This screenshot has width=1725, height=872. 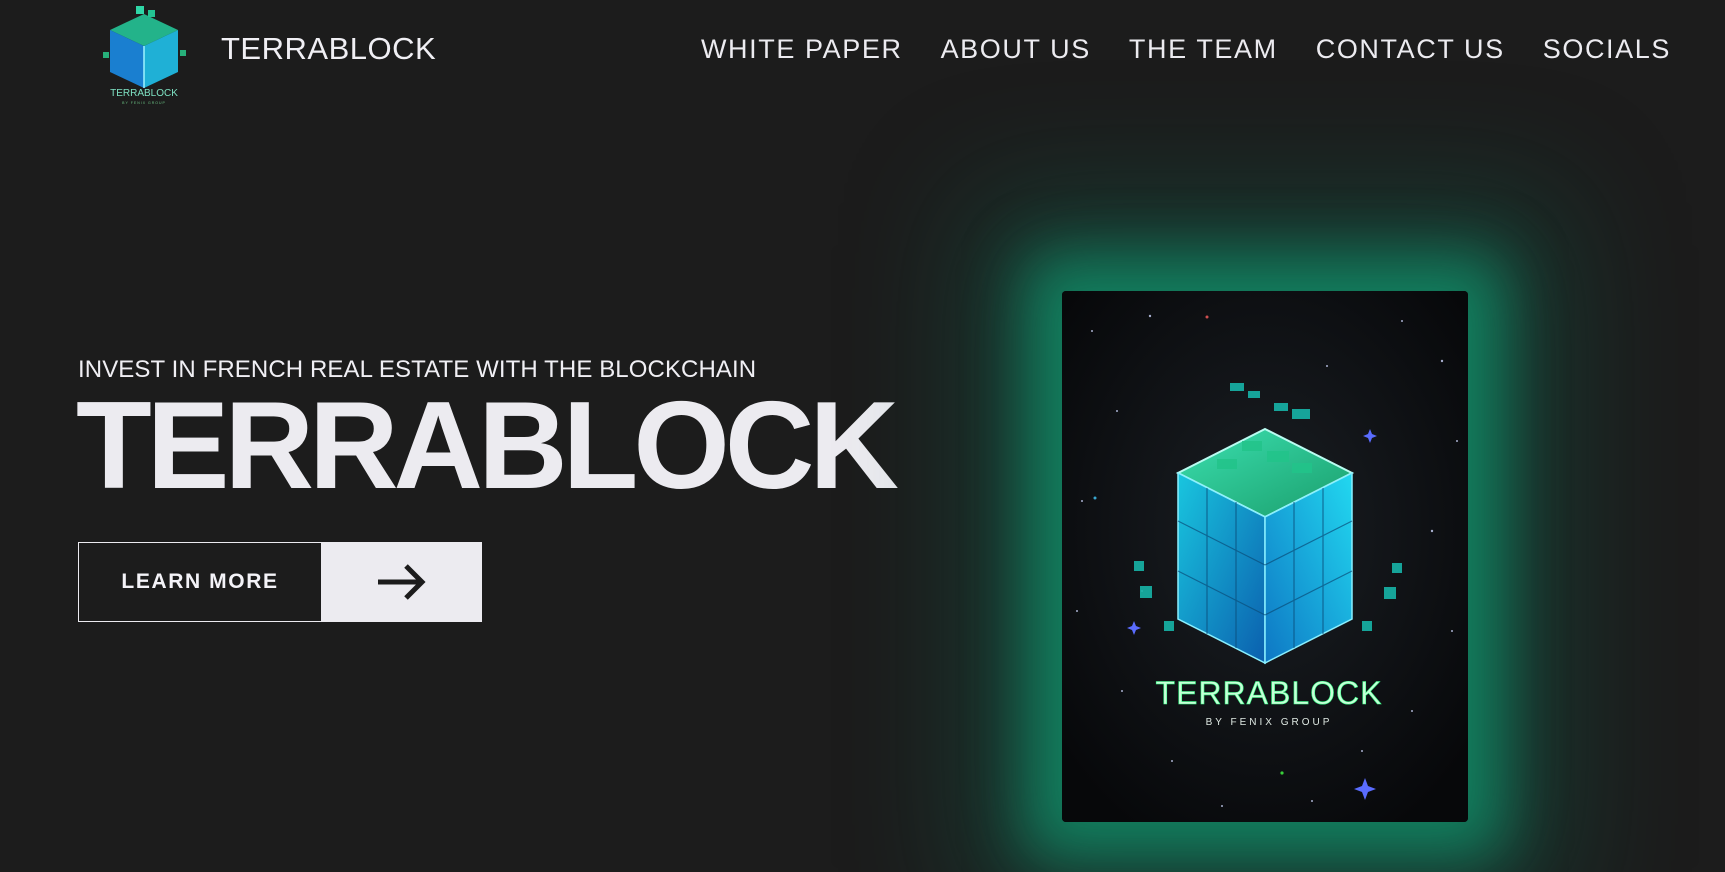 What do you see at coordinates (144, 93) in the screenshot?
I see `logo-wordmark: TERRABLOCK` at bounding box center [144, 93].